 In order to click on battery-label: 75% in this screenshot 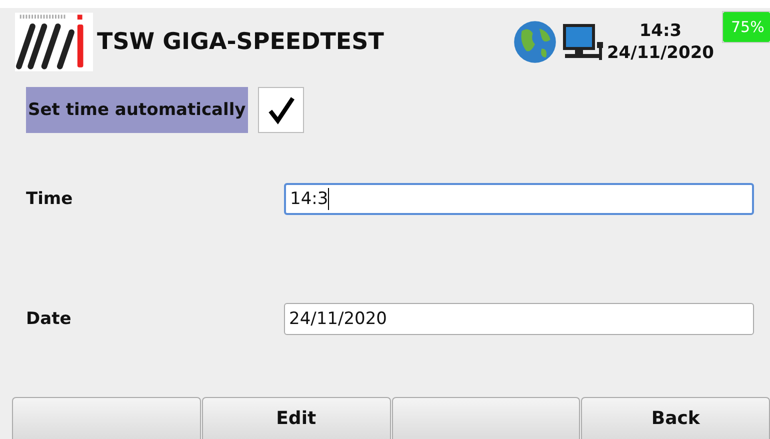, I will do `click(747, 27)`.